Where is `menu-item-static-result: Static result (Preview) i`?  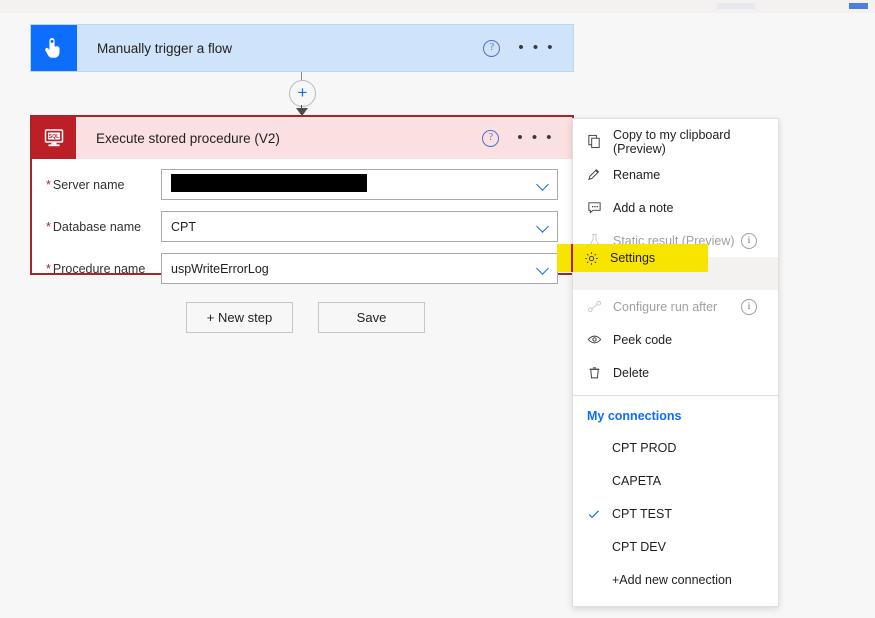 menu-item-static-result: Static result (Preview) i is located at coordinates (675, 240).